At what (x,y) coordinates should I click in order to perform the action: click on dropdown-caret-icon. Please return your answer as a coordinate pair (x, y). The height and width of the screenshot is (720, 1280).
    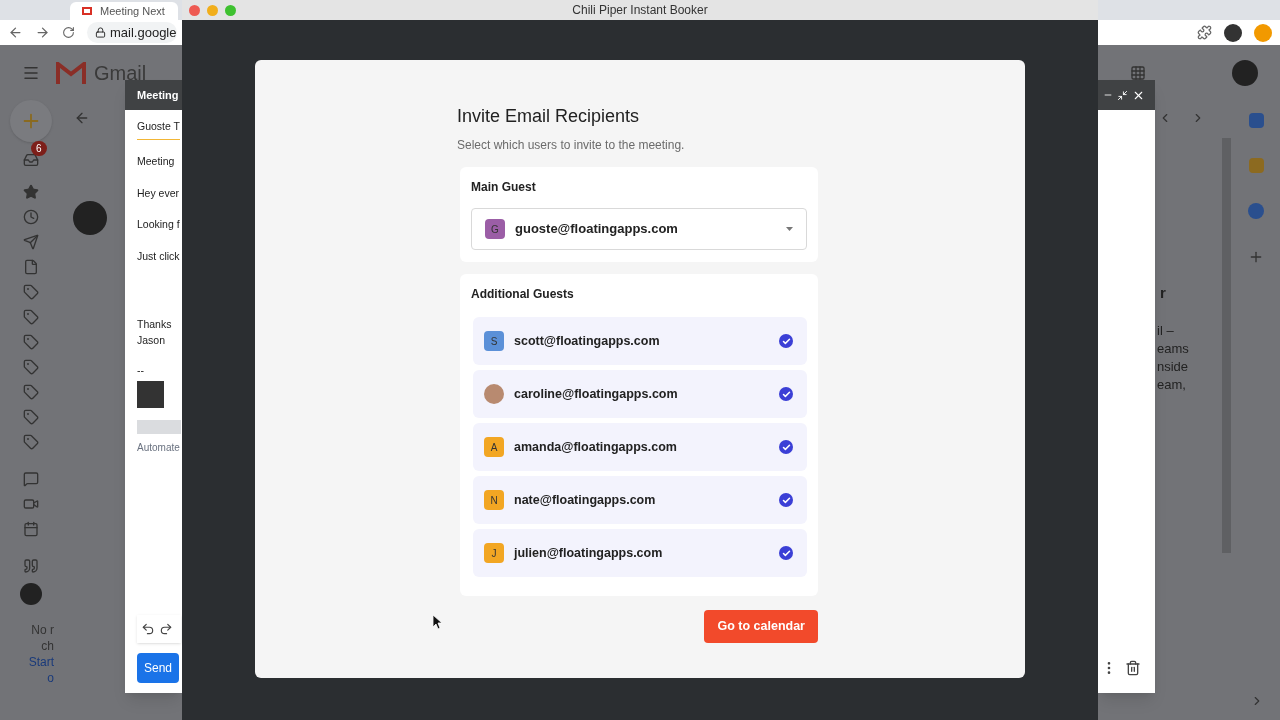
    Looking at the image, I should click on (789, 229).